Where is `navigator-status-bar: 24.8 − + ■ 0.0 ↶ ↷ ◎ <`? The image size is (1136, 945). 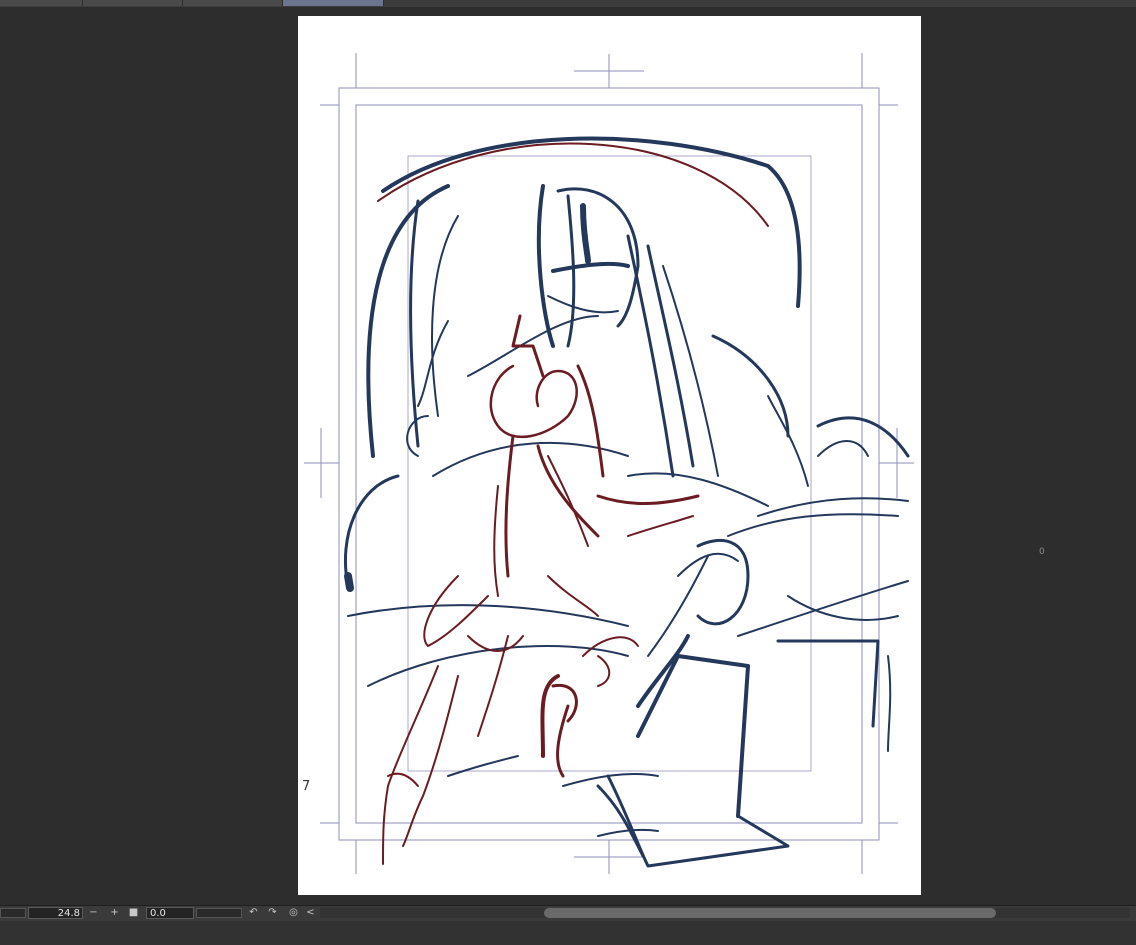 navigator-status-bar: 24.8 − + ■ 0.0 ↶ ↷ ◎ < is located at coordinates (568, 913).